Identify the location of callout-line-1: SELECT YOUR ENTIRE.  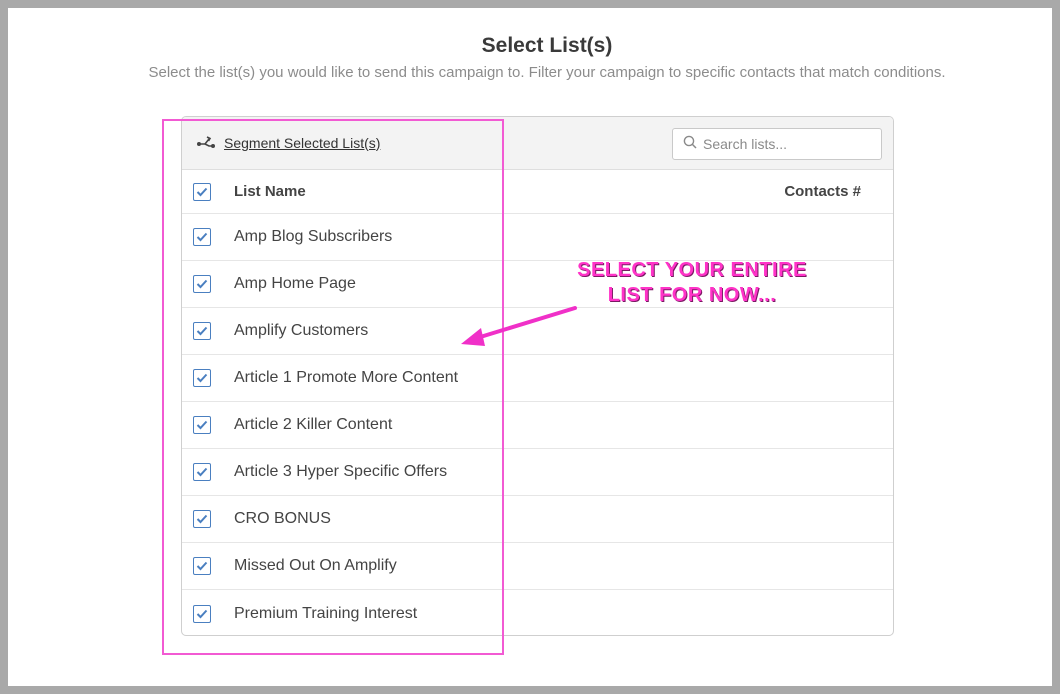
(692, 270).